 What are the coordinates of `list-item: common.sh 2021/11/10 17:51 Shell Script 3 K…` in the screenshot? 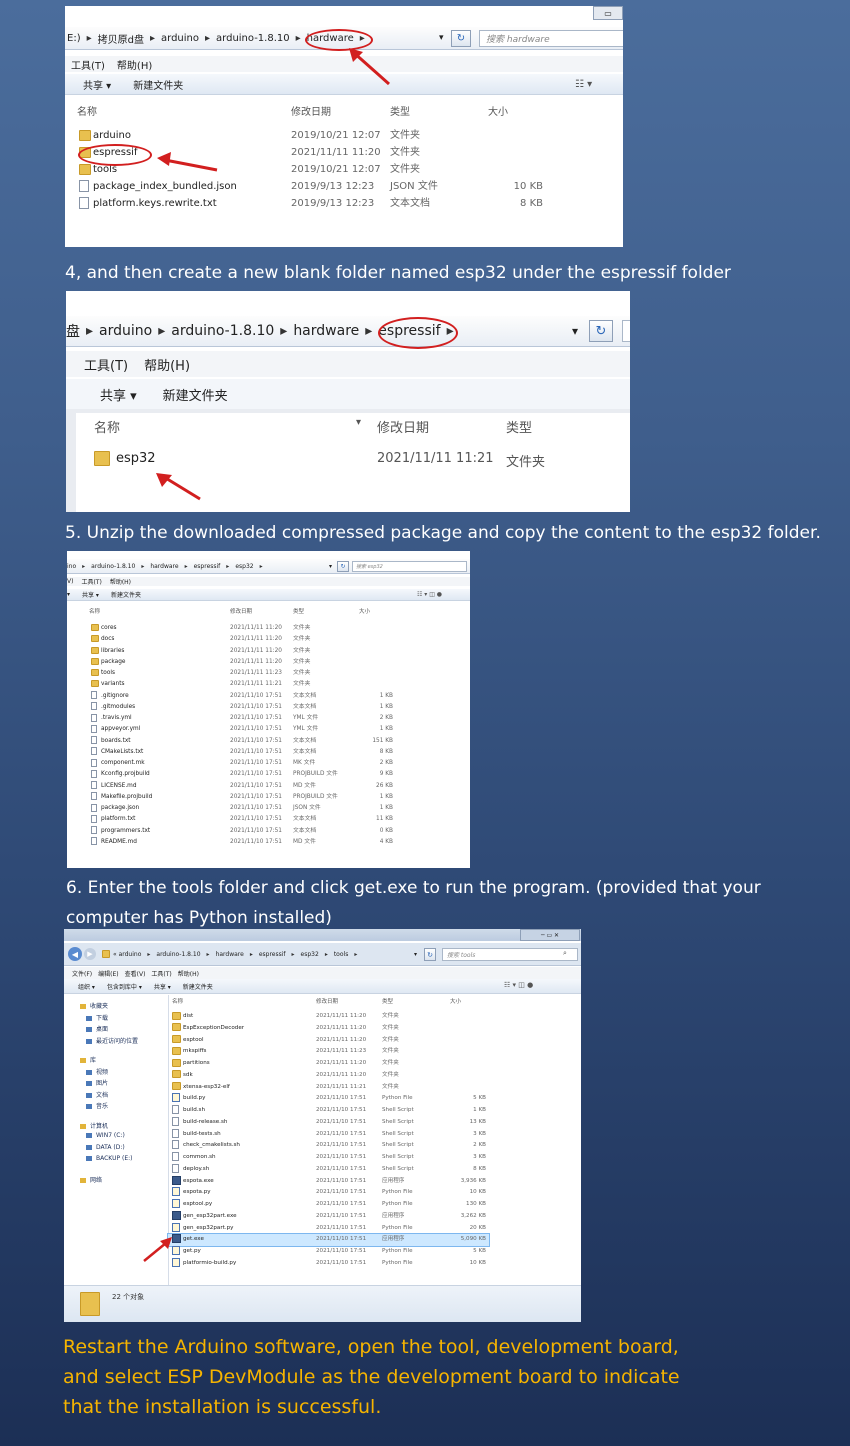 It's located at (322, 1158).